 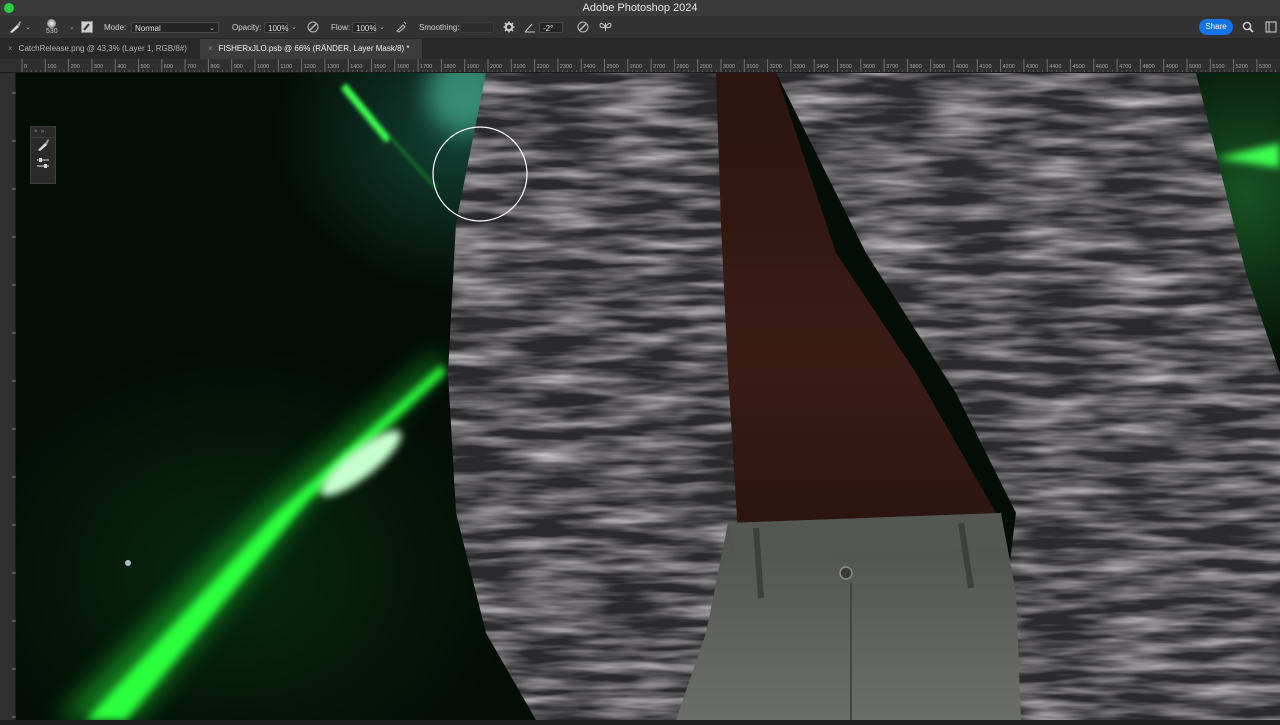 What do you see at coordinates (439, 27) in the screenshot?
I see `smoothing-label: Smoothing:` at bounding box center [439, 27].